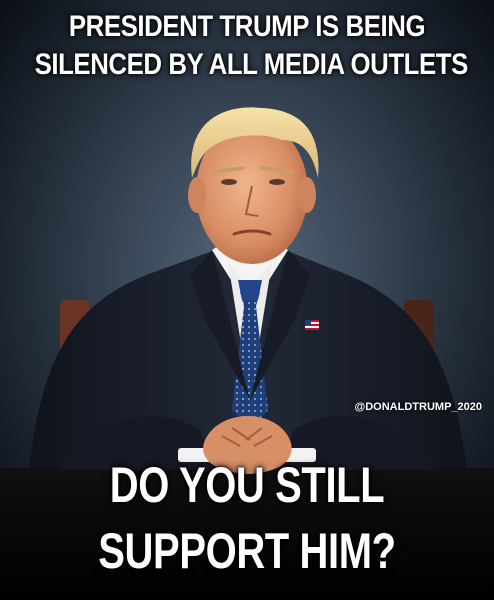 This screenshot has height=600, width=494. Describe the element at coordinates (251, 64) in the screenshot. I see `top-caption-line-2: SILENCED BY ALL MEDIA OUTLETS` at that location.